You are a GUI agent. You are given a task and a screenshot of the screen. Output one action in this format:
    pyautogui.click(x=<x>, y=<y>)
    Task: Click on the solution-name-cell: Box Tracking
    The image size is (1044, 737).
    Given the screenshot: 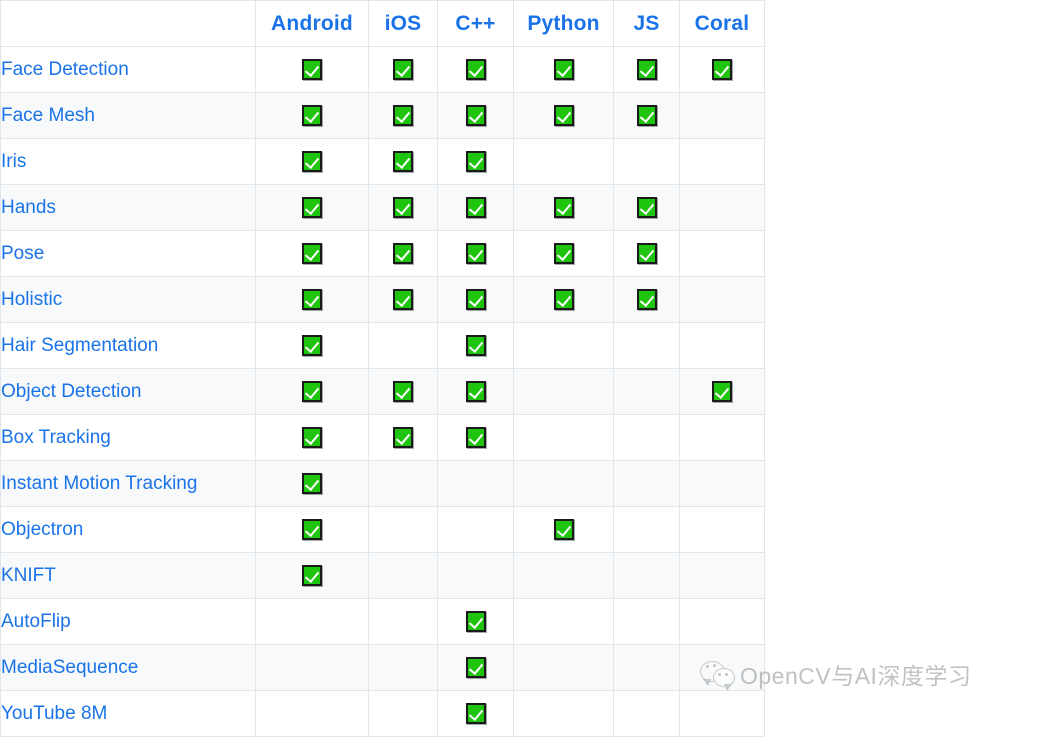 What is the action you would take?
    pyautogui.click(x=128, y=437)
    